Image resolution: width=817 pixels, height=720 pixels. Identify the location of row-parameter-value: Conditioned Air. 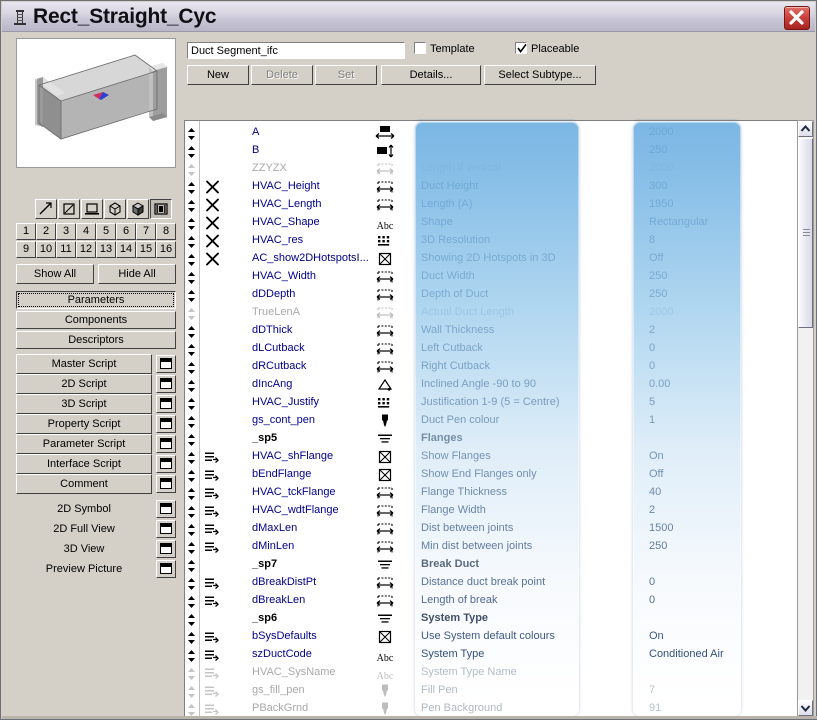
(686, 654).